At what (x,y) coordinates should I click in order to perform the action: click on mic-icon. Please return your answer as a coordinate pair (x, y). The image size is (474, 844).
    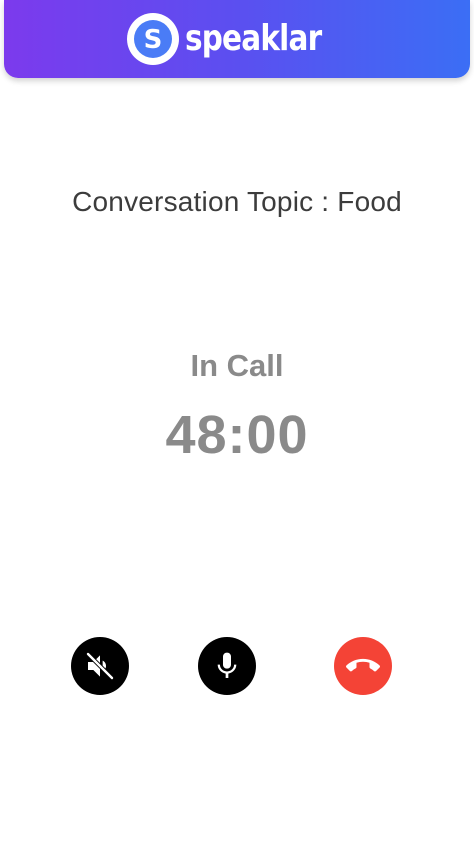
    Looking at the image, I should click on (227, 665).